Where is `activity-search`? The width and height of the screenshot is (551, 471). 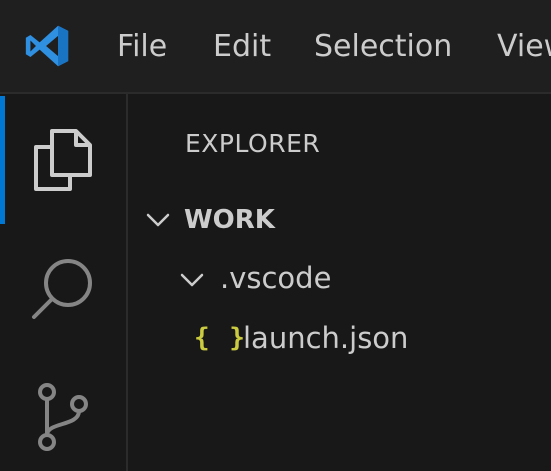 activity-search is located at coordinates (63, 288).